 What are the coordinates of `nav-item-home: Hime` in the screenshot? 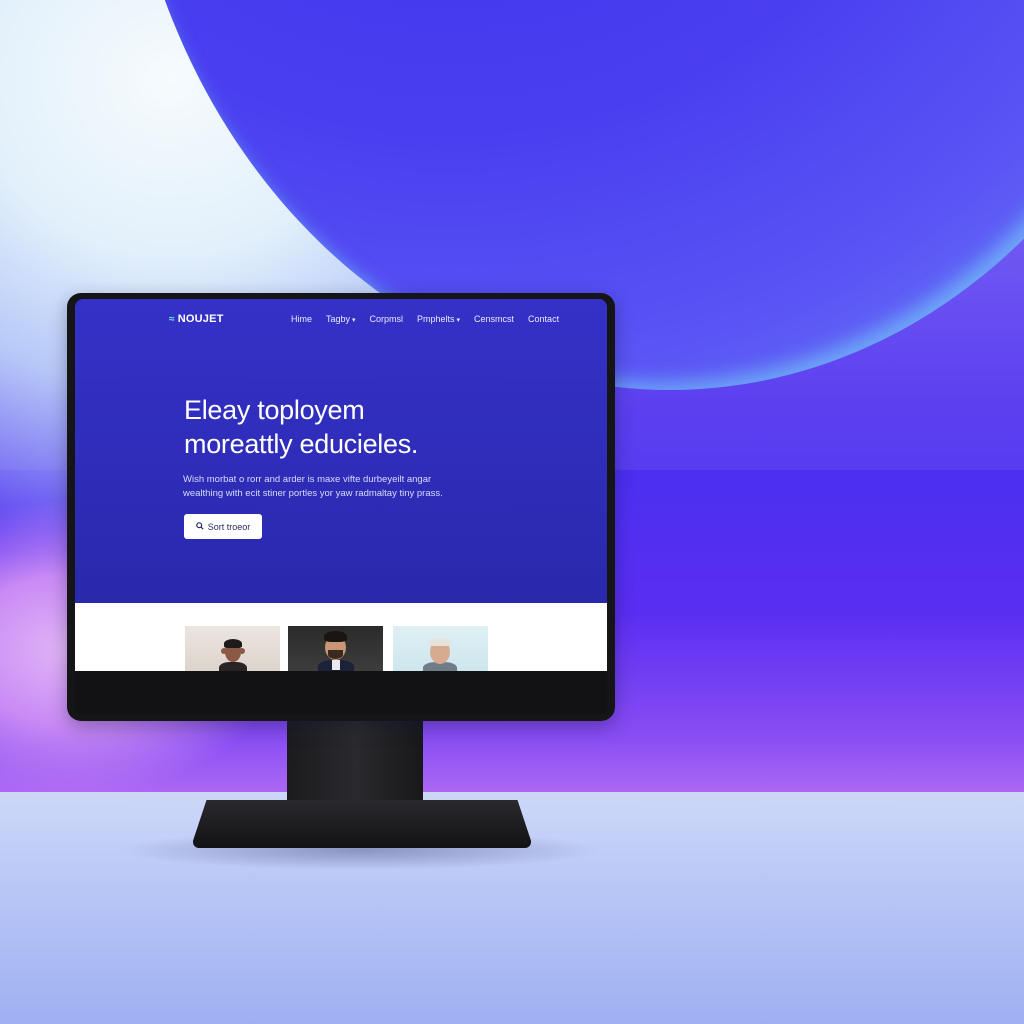 It's located at (301, 319).